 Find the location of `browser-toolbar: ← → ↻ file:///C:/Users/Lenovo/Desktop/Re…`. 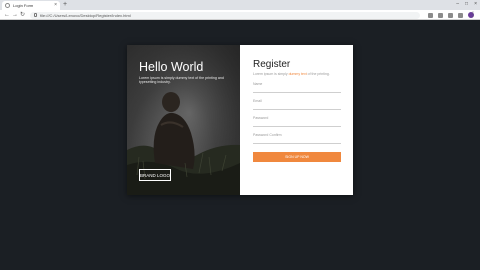

browser-toolbar: ← → ↻ file:///C:/Users/Lenovo/Desktop/Re… is located at coordinates (240, 15).